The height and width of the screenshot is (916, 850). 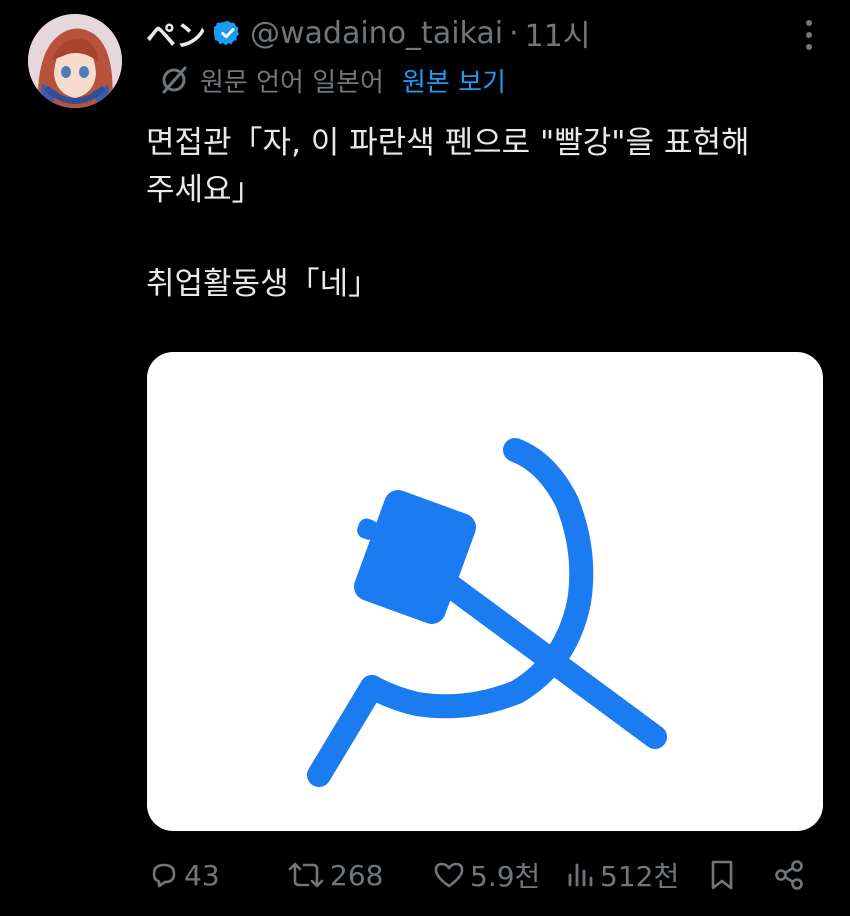 I want to click on share-button, so click(x=789, y=875).